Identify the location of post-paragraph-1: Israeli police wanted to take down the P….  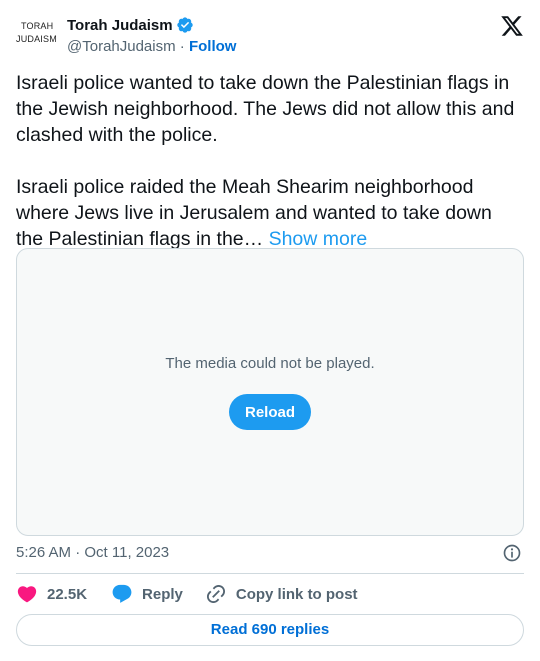
(265, 109).